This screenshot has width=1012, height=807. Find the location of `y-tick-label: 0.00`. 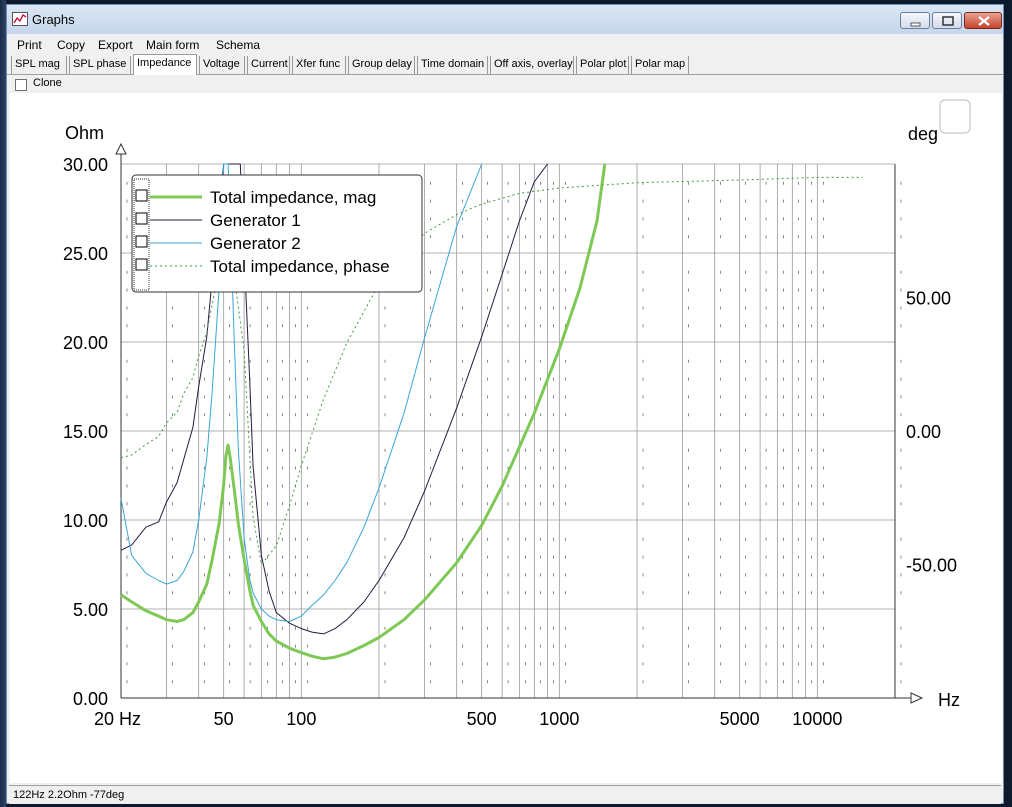

y-tick-label: 0.00 is located at coordinates (90, 699).